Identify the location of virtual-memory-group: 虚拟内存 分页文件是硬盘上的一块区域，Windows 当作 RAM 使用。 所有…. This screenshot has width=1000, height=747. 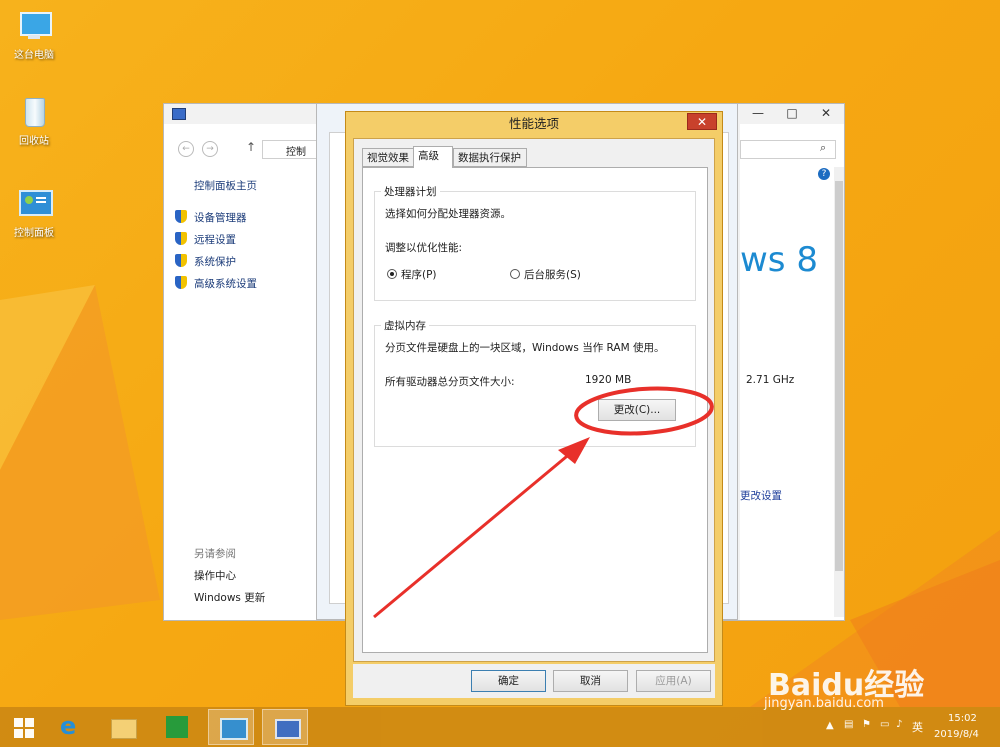
(535, 382).